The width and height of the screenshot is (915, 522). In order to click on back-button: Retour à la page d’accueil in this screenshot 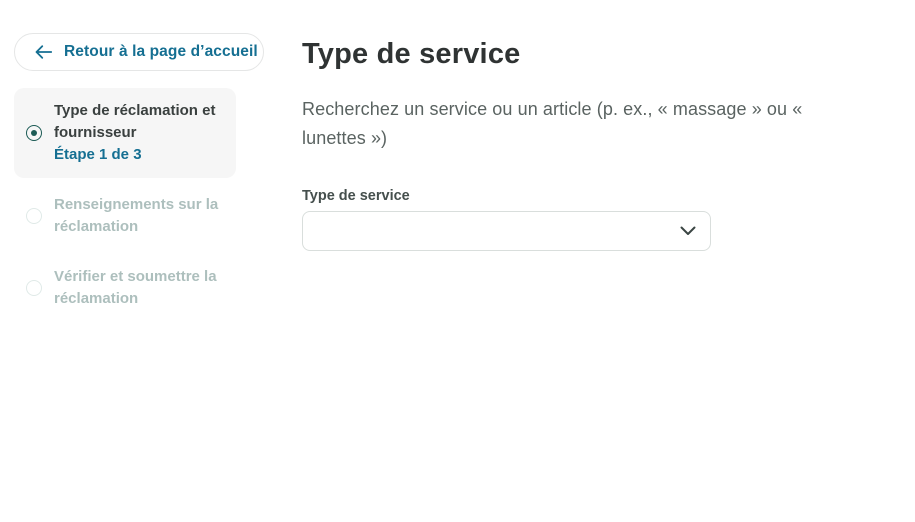, I will do `click(139, 52)`.